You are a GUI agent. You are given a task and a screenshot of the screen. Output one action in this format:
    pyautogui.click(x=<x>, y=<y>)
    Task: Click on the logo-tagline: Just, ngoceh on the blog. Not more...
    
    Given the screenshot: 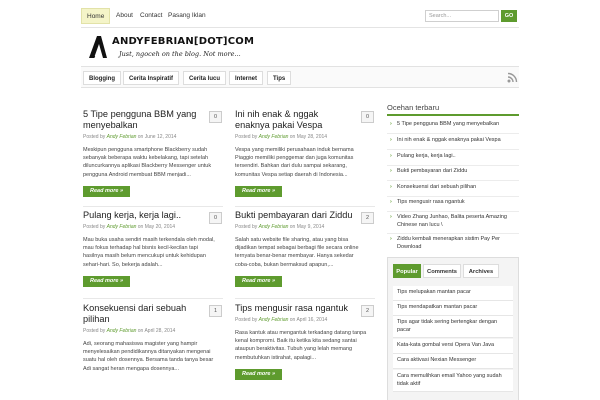 What is the action you would take?
    pyautogui.click(x=180, y=54)
    